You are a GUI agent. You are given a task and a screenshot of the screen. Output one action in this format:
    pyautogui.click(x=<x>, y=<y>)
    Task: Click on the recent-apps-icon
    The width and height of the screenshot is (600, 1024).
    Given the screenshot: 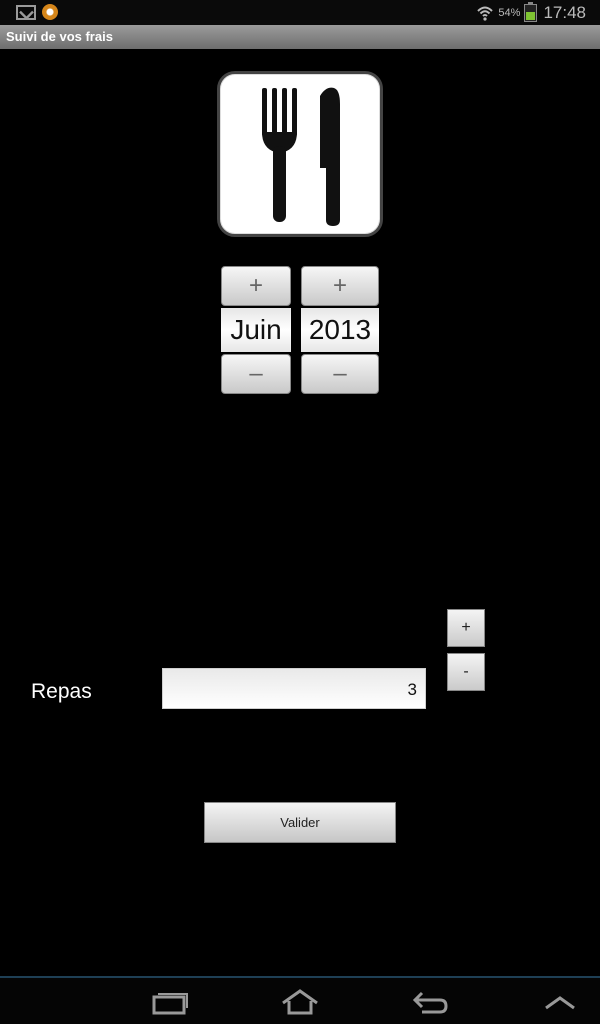 What is the action you would take?
    pyautogui.click(x=170, y=1002)
    